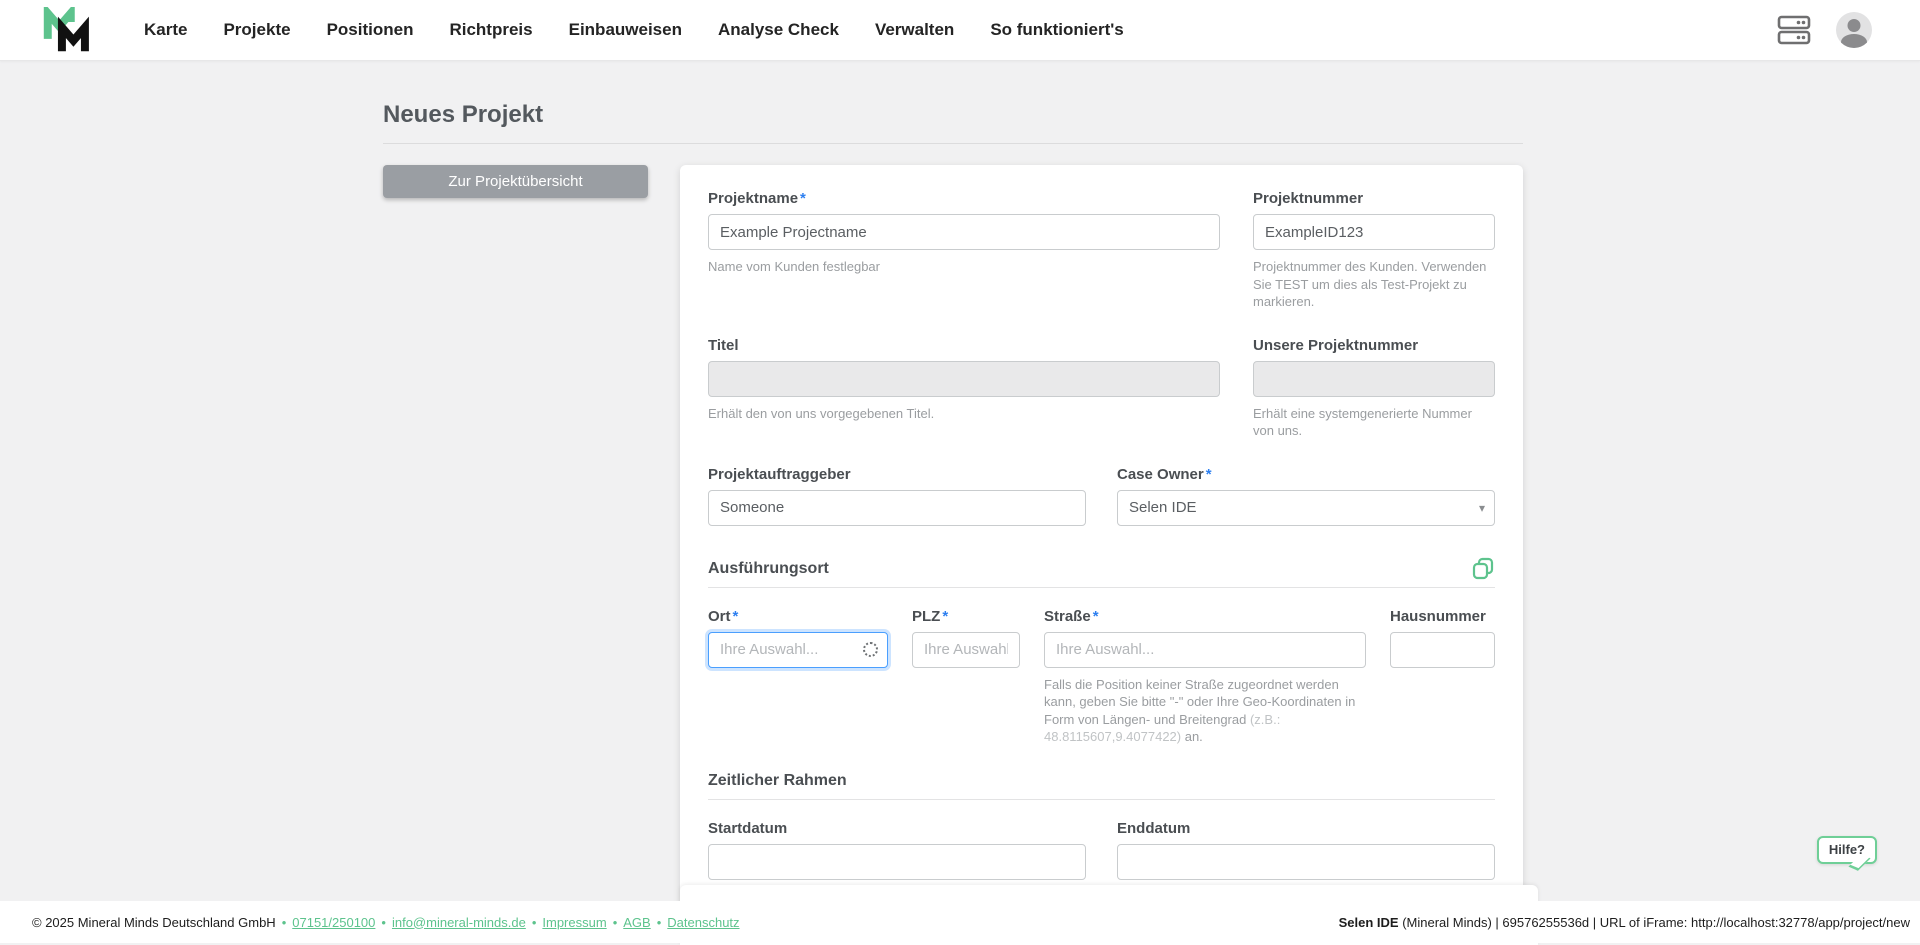  I want to click on case-owner-select: Selen IDE ▾, so click(1306, 508).